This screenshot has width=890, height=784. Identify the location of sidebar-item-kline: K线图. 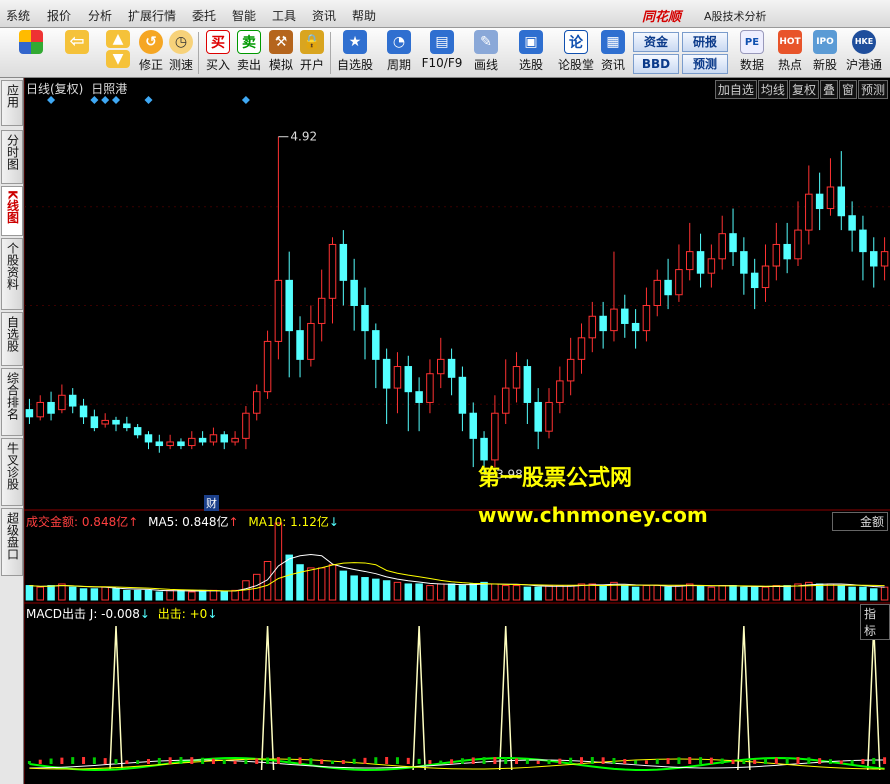
(12, 211).